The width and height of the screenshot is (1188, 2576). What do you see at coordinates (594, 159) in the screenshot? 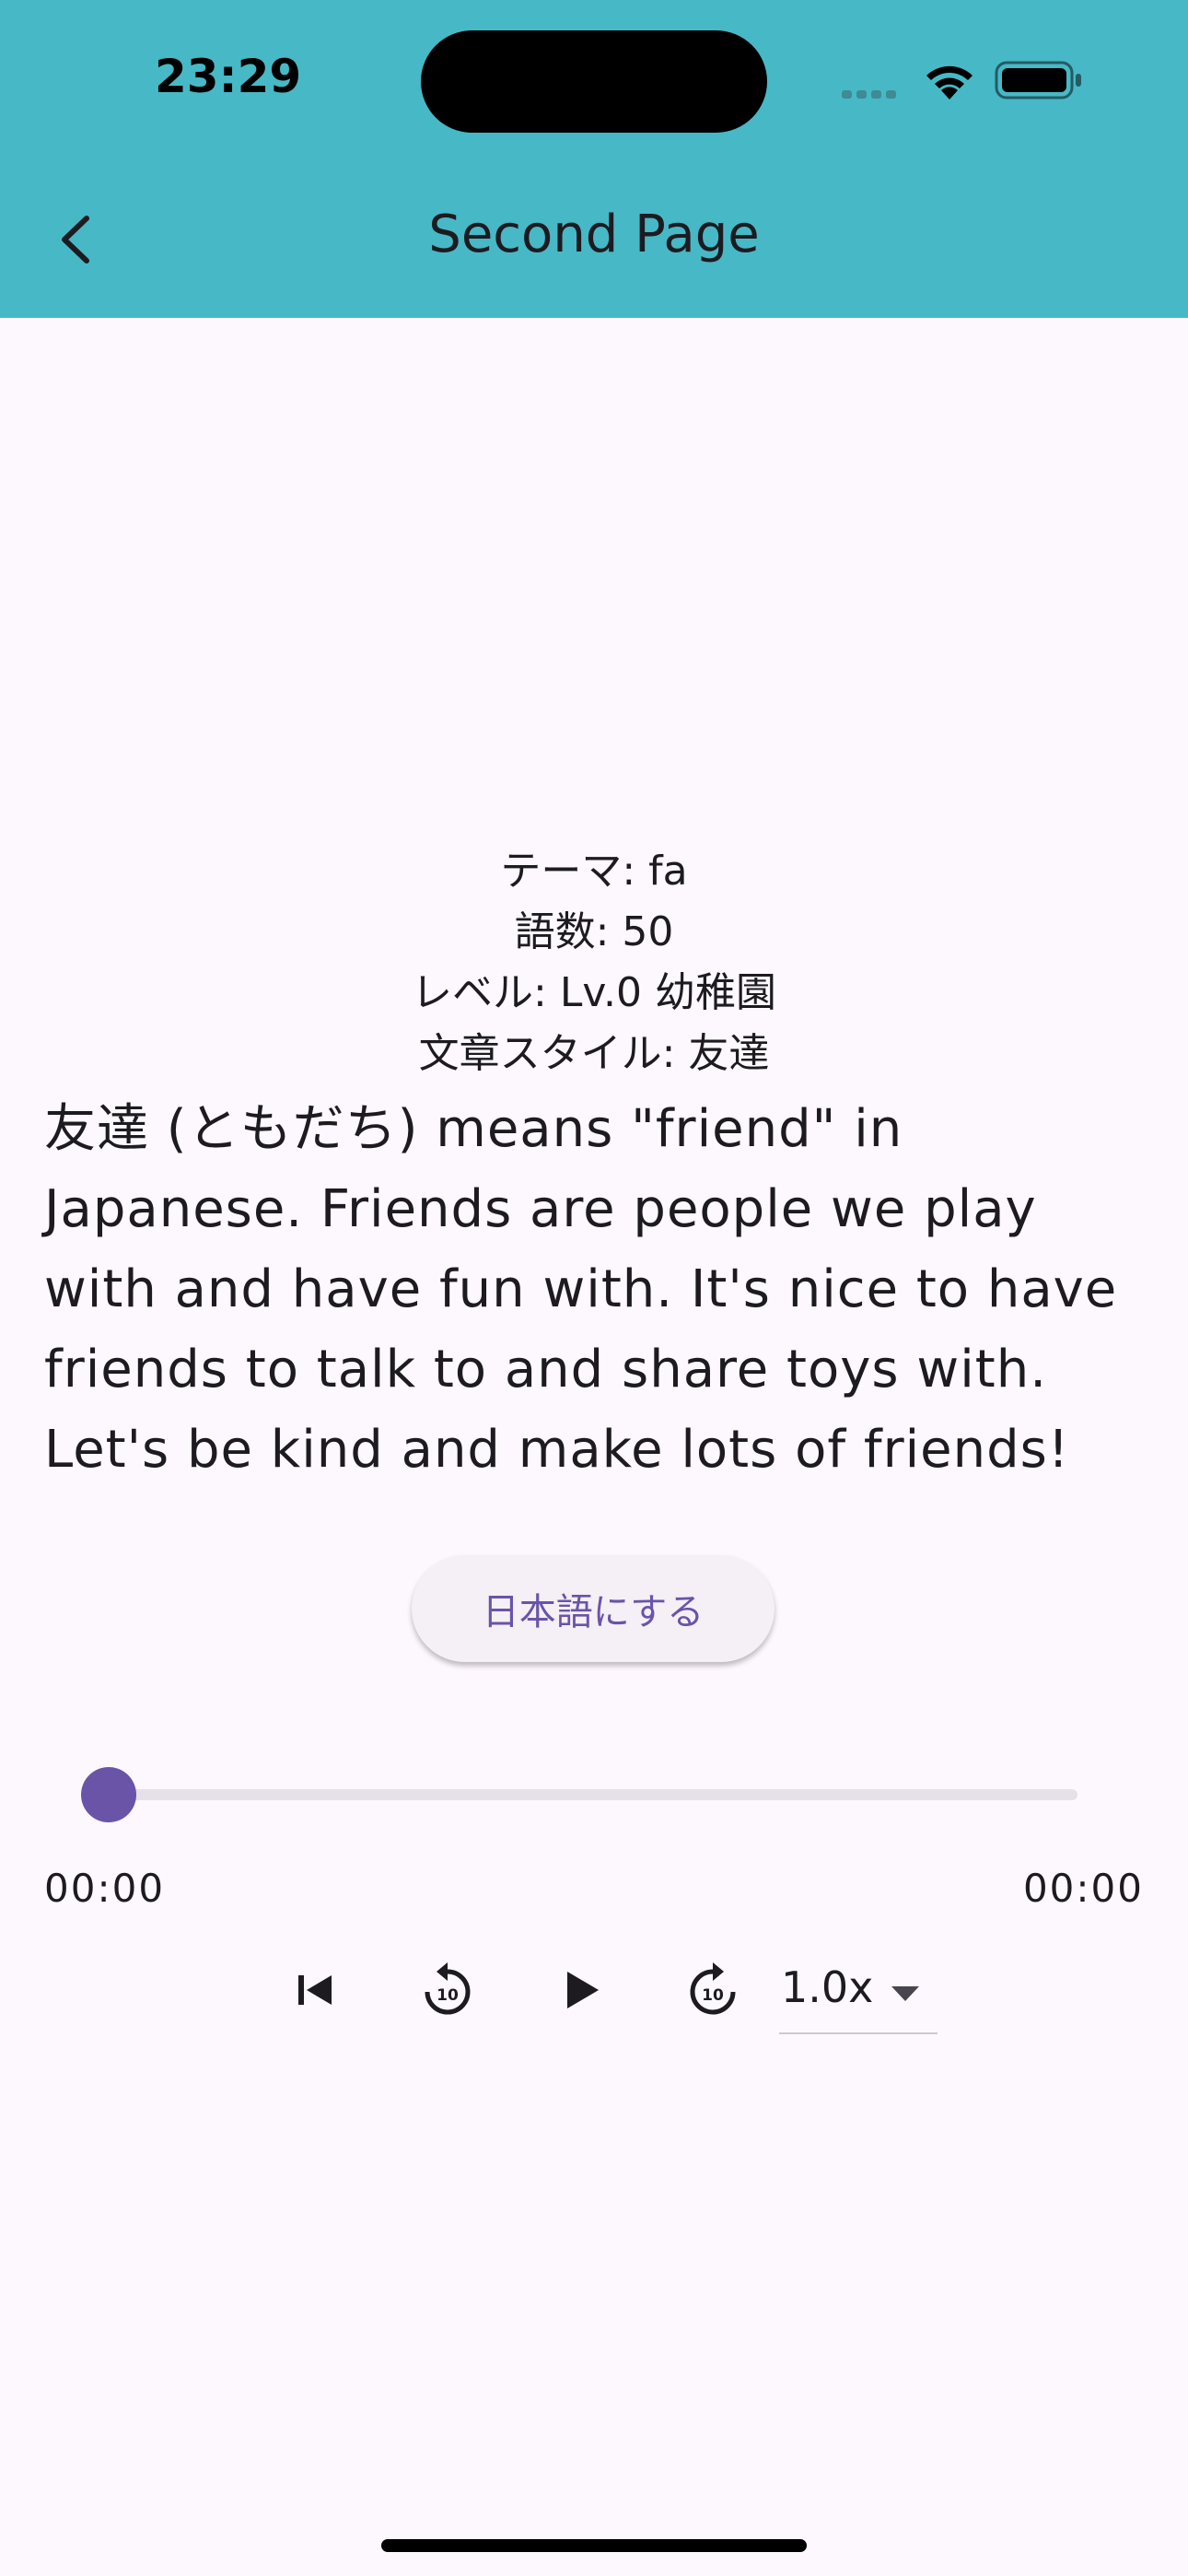
I see `app-bar: 23:29 Second Page` at bounding box center [594, 159].